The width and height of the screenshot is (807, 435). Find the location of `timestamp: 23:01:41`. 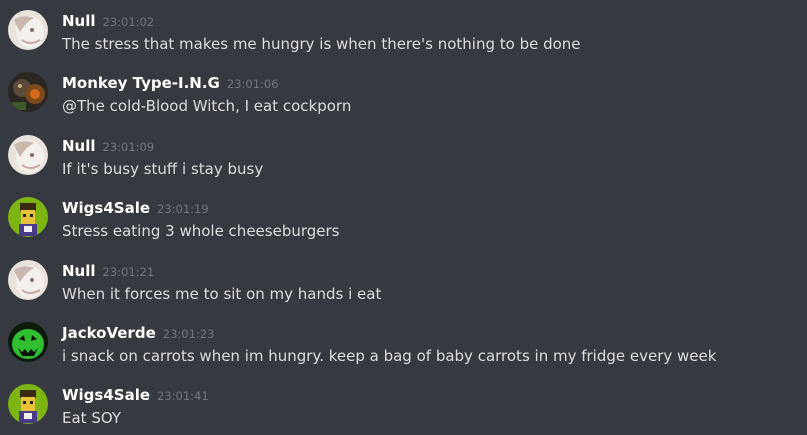

timestamp: 23:01:41 is located at coordinates (183, 396).